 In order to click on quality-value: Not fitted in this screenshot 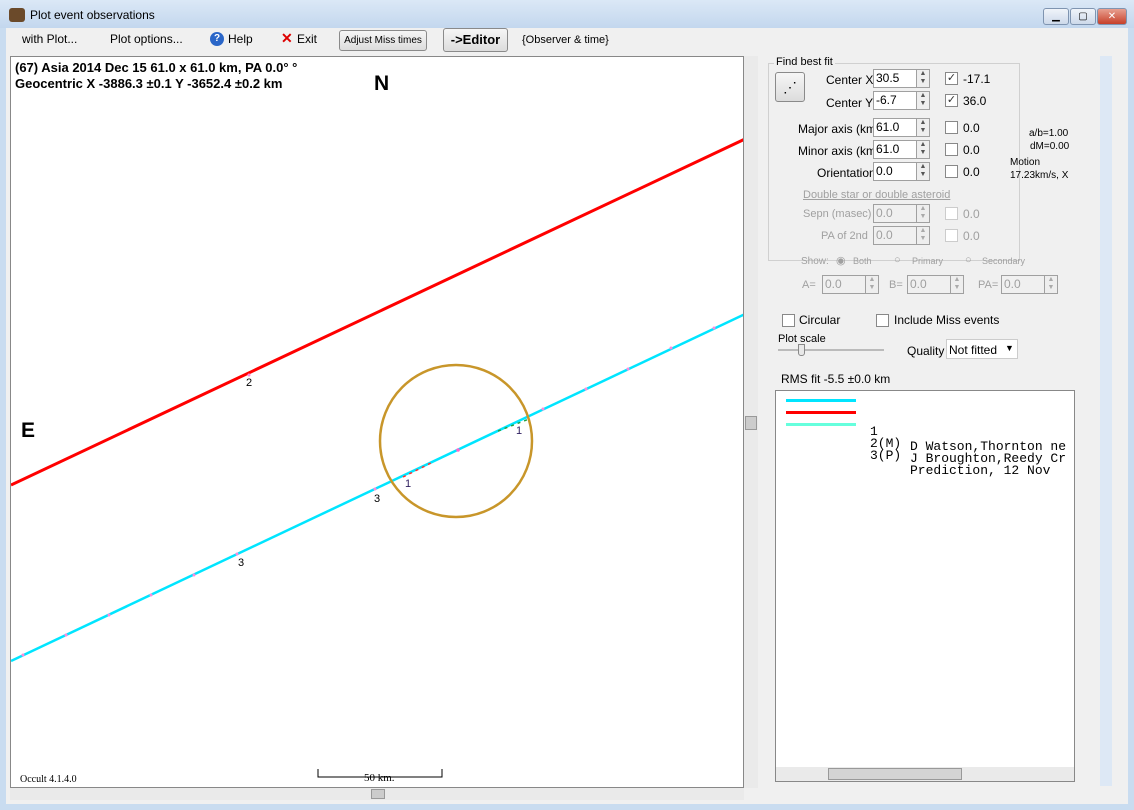, I will do `click(973, 350)`.